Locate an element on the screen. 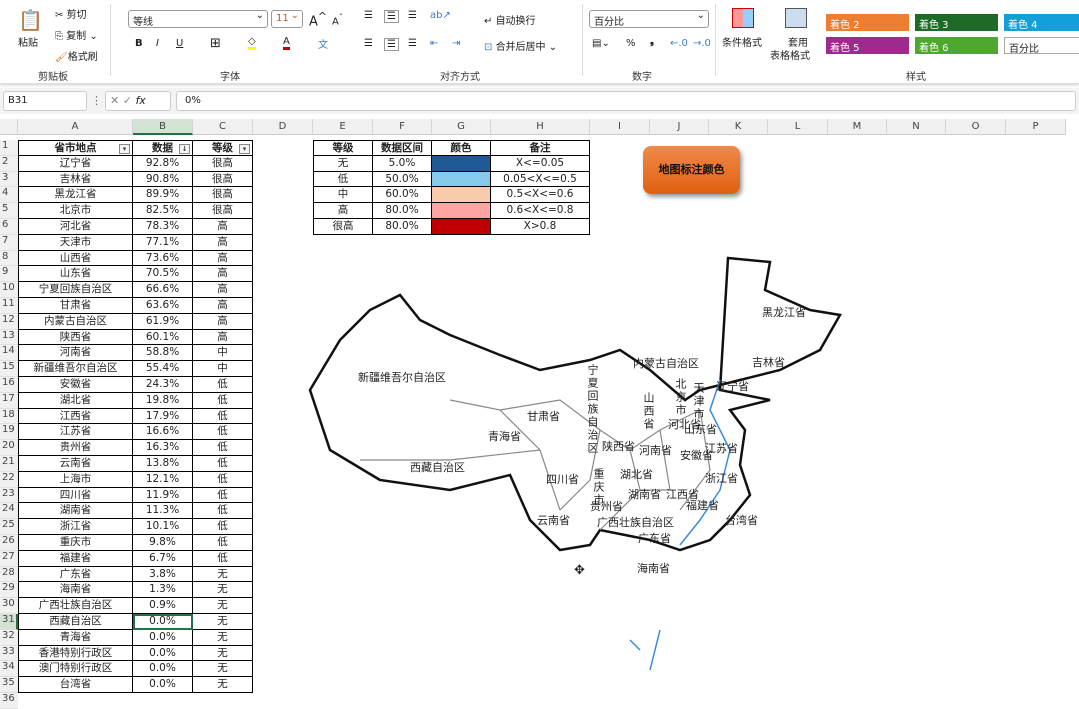  orientation-icon: ab↗ is located at coordinates (440, 15).